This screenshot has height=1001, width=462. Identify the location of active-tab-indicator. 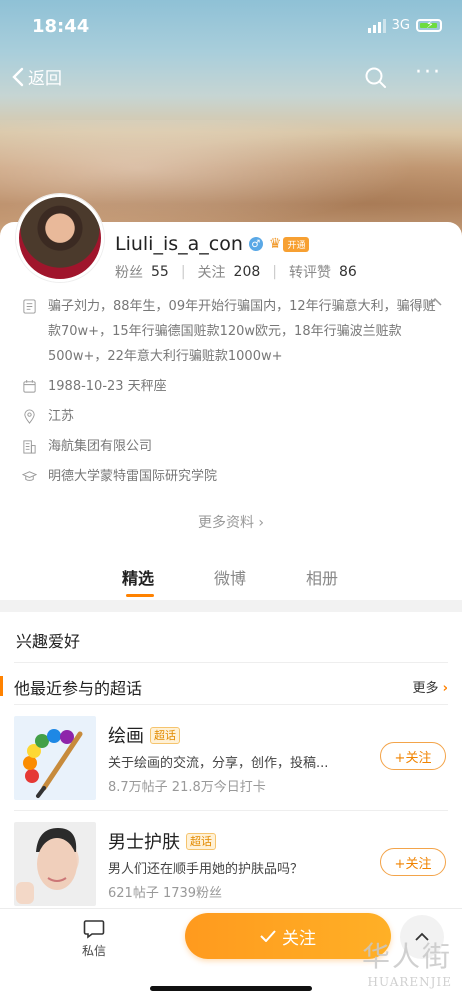
(140, 595).